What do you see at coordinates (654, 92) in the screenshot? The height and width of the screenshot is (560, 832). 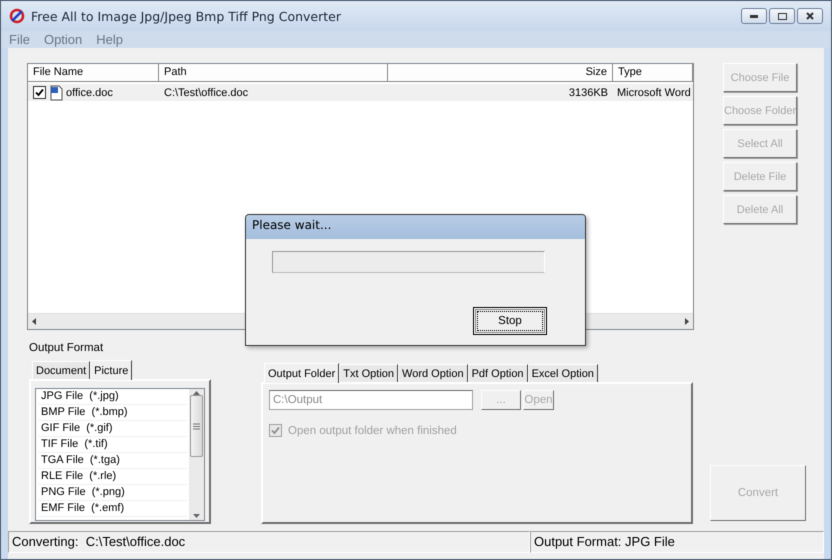 I see `file-type: Microsoft Word` at bounding box center [654, 92].